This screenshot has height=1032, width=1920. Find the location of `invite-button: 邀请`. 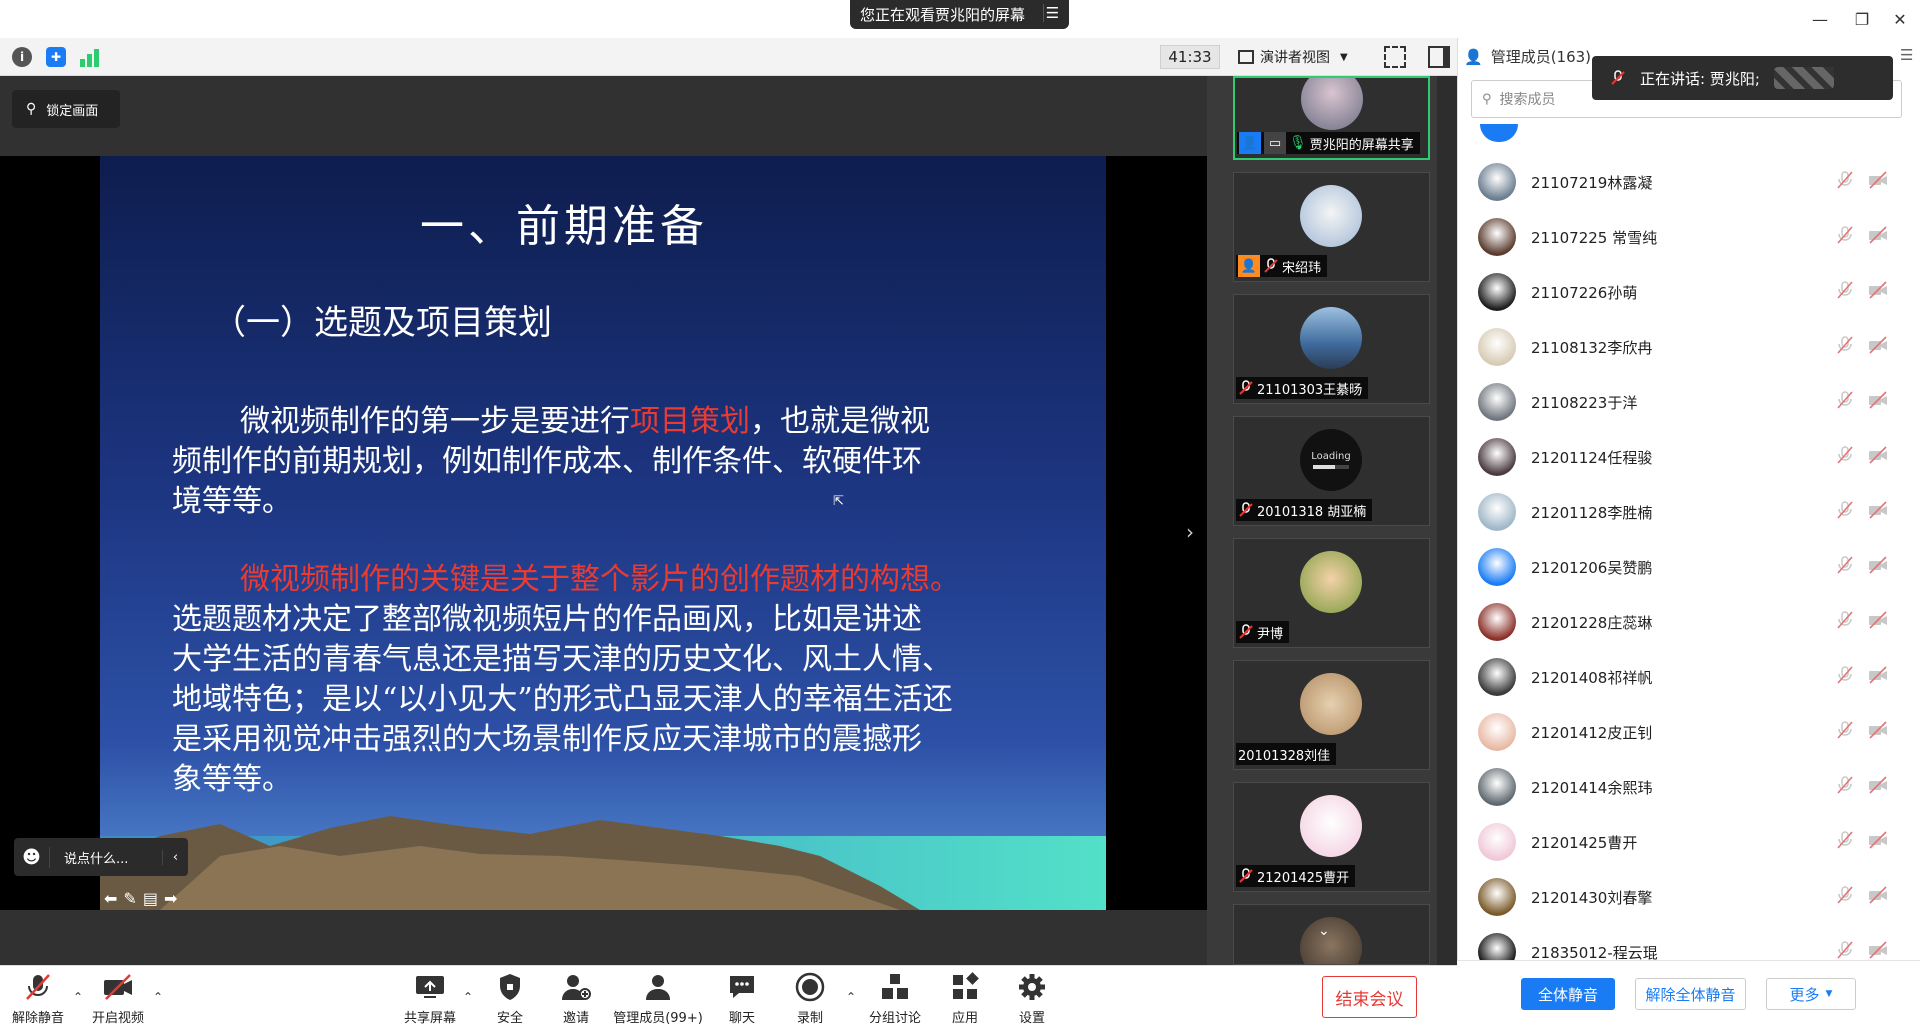

invite-button: 邀请 is located at coordinates (576, 1000).